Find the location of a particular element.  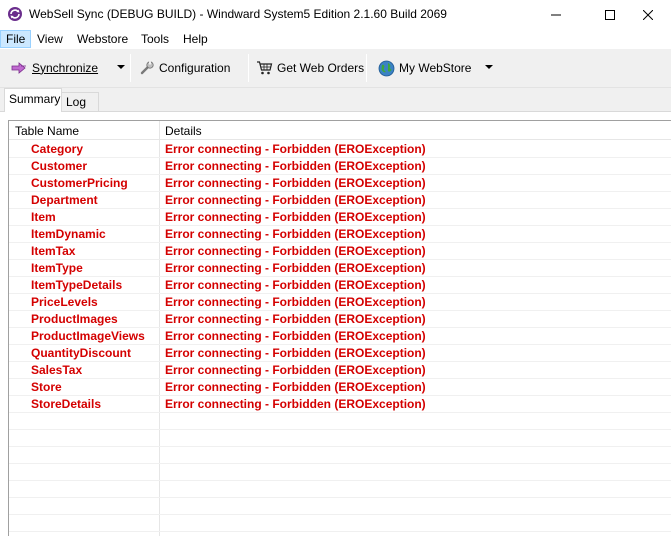

synchronize-button: Synchronize is located at coordinates (54, 68).